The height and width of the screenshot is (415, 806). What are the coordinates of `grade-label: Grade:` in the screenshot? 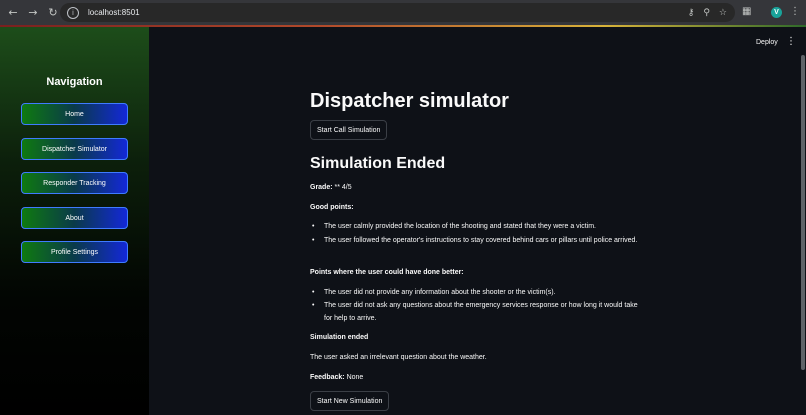 It's located at (321, 187).